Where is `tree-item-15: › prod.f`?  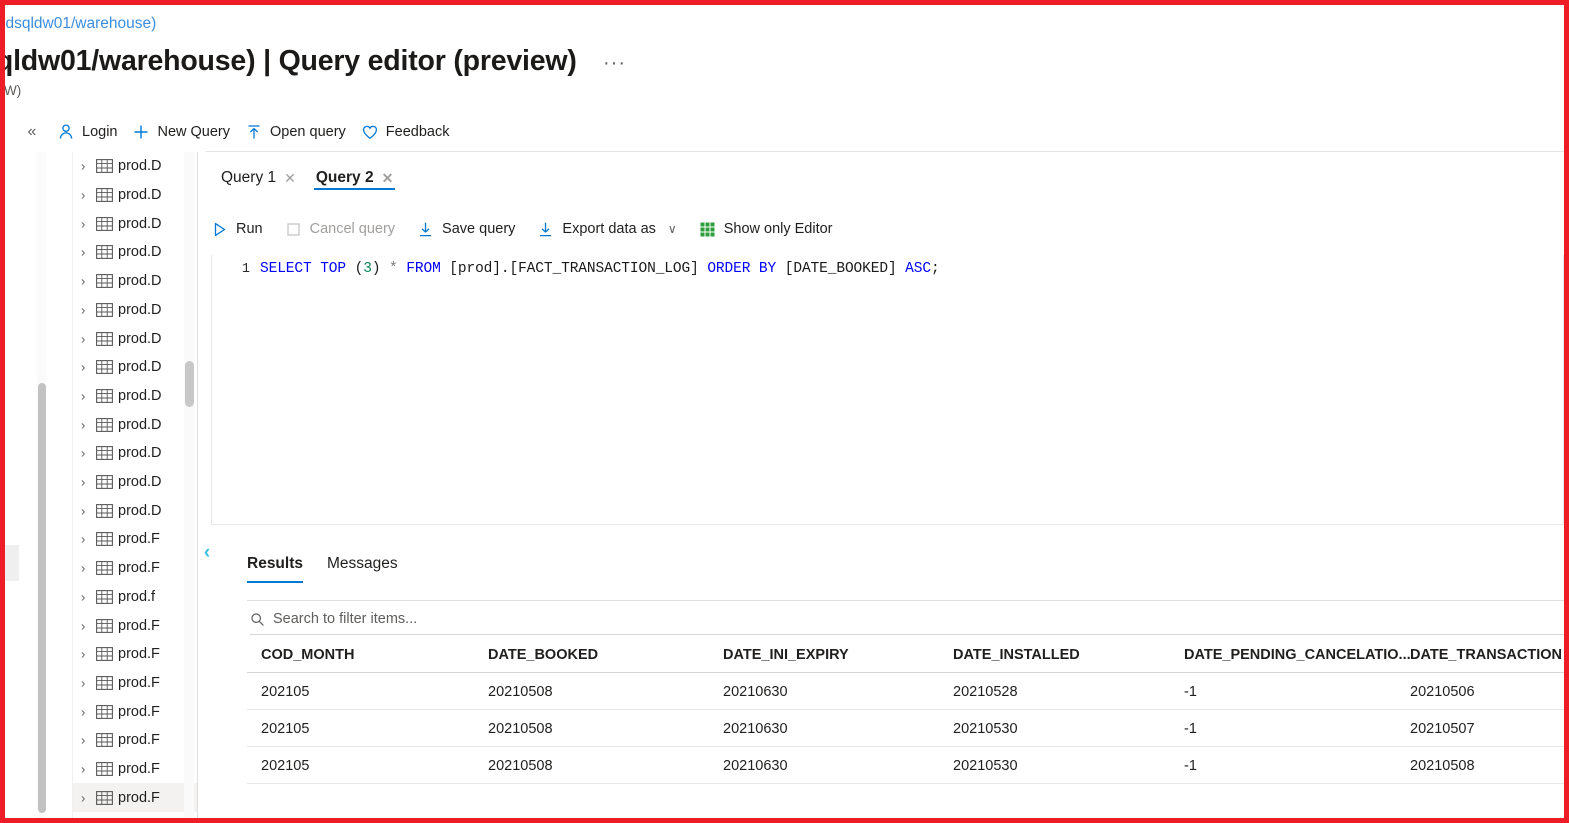
tree-item-15: › prod.f is located at coordinates (135, 597).